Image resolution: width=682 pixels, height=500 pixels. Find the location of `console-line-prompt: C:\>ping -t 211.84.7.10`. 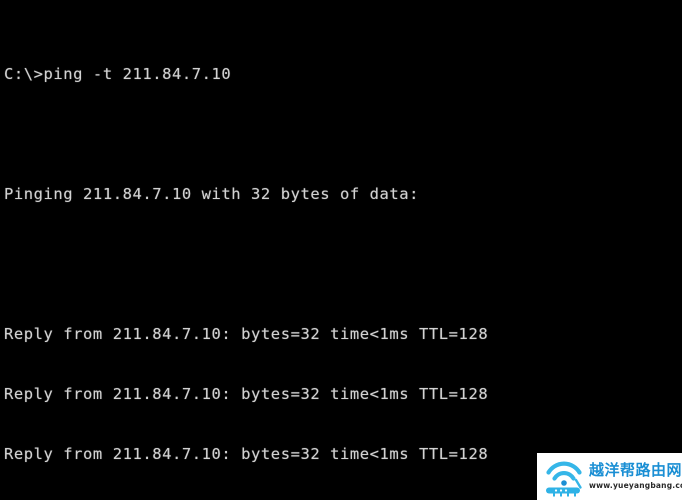

console-line-prompt: C:\>ping -t 211.84.7.10 is located at coordinates (118, 74).